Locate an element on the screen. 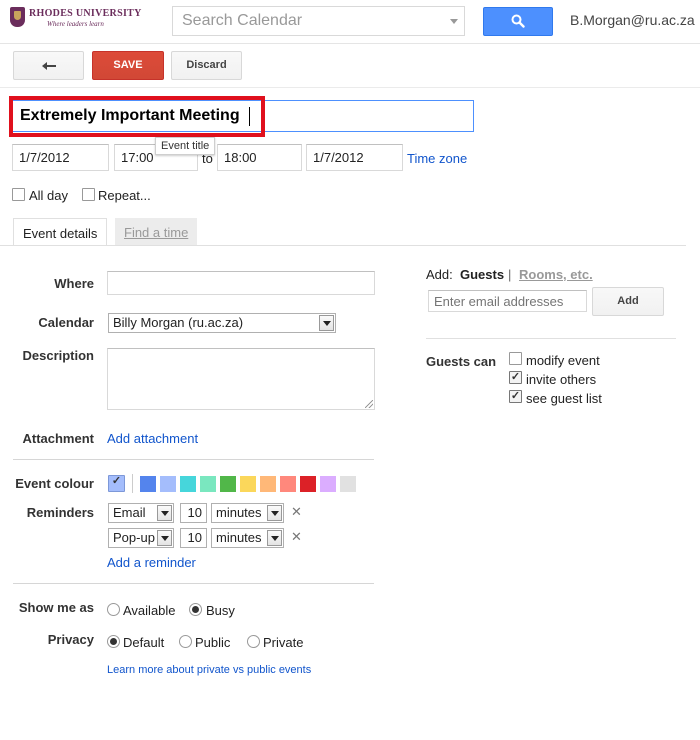 This screenshot has height=740, width=700. guests-can-label: Guests can is located at coordinates (461, 361).